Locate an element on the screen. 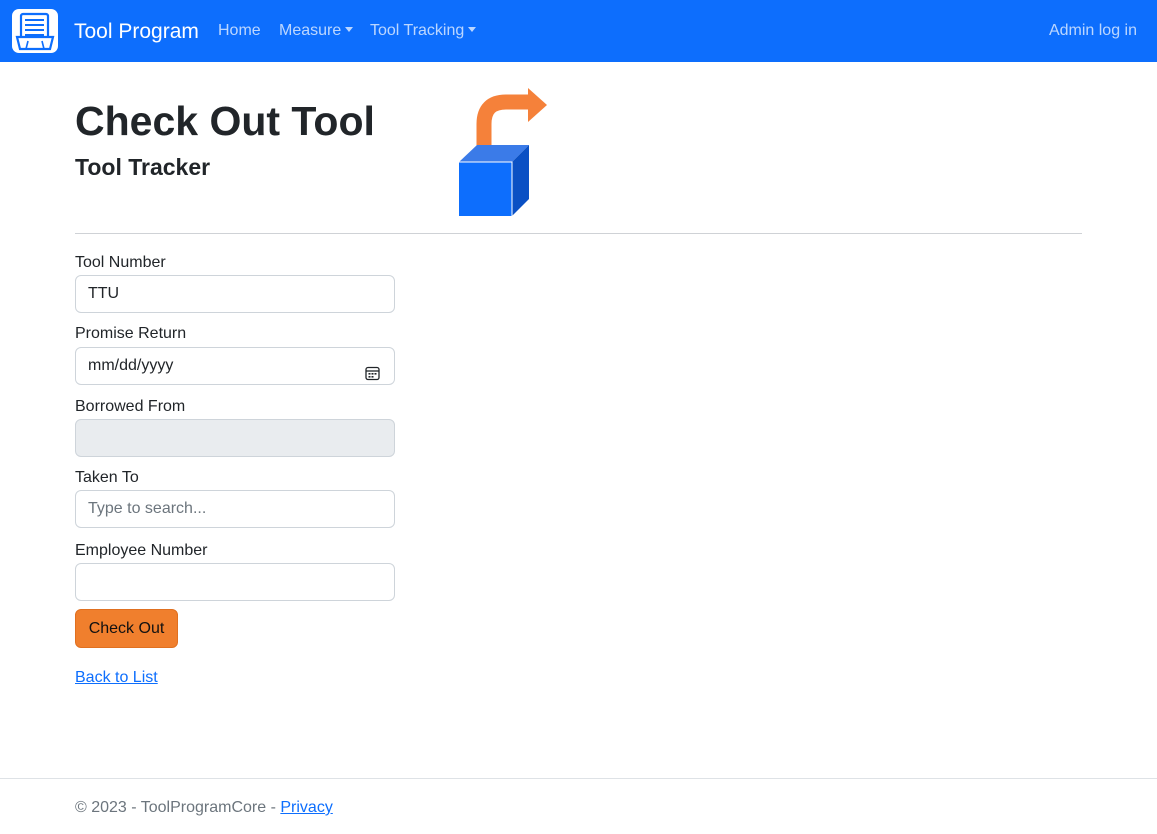  back-to-list-link: Back to List is located at coordinates (116, 678).